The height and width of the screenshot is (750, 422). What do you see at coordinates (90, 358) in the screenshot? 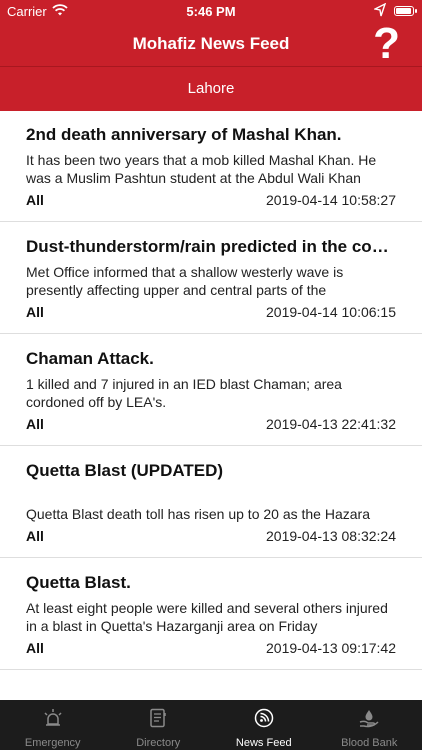
I see `news-headline: Chaman Attack.` at bounding box center [90, 358].